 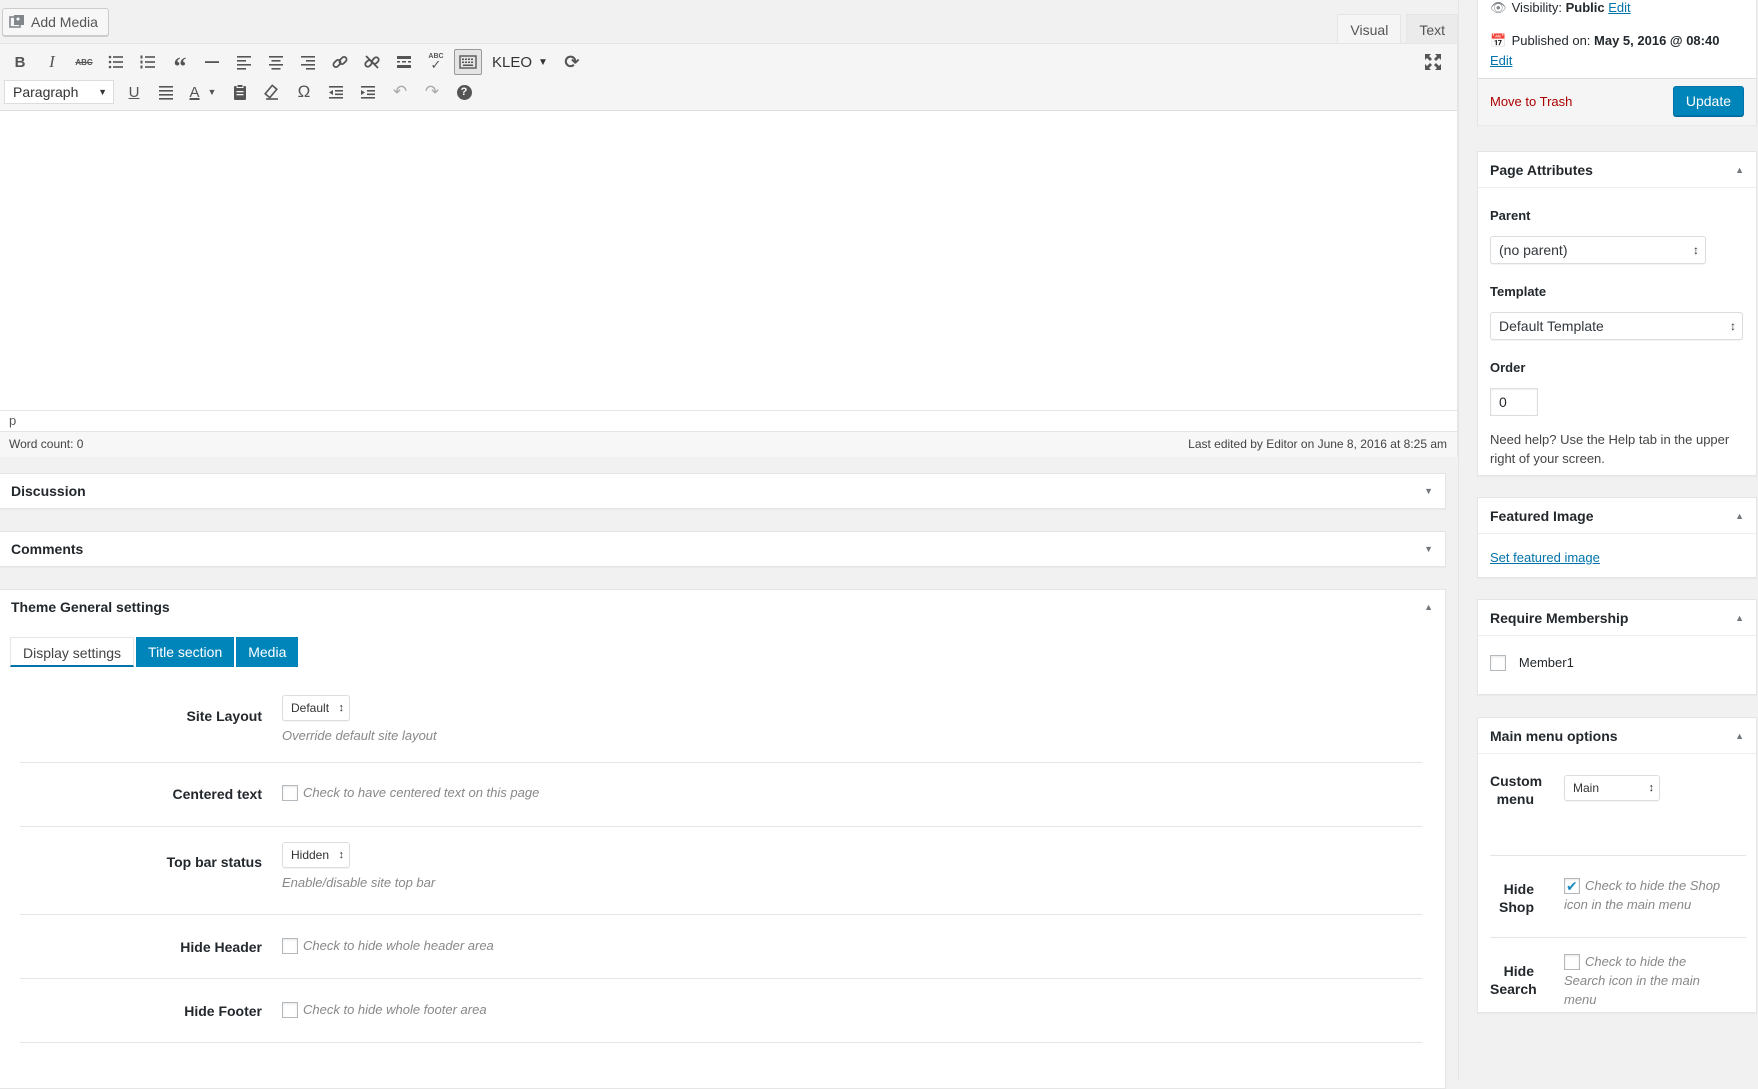 I want to click on numbered-list-icon, so click(x=148, y=62).